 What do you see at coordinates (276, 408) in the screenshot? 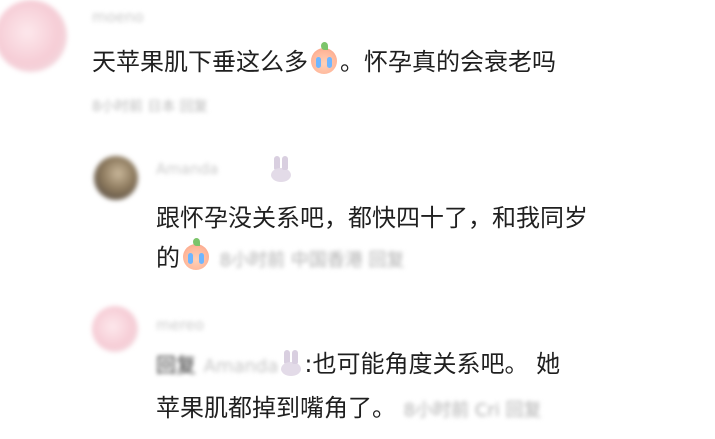
I see `reply-text-line2-content: 苹果肌都掉到嘴角了。` at bounding box center [276, 408].